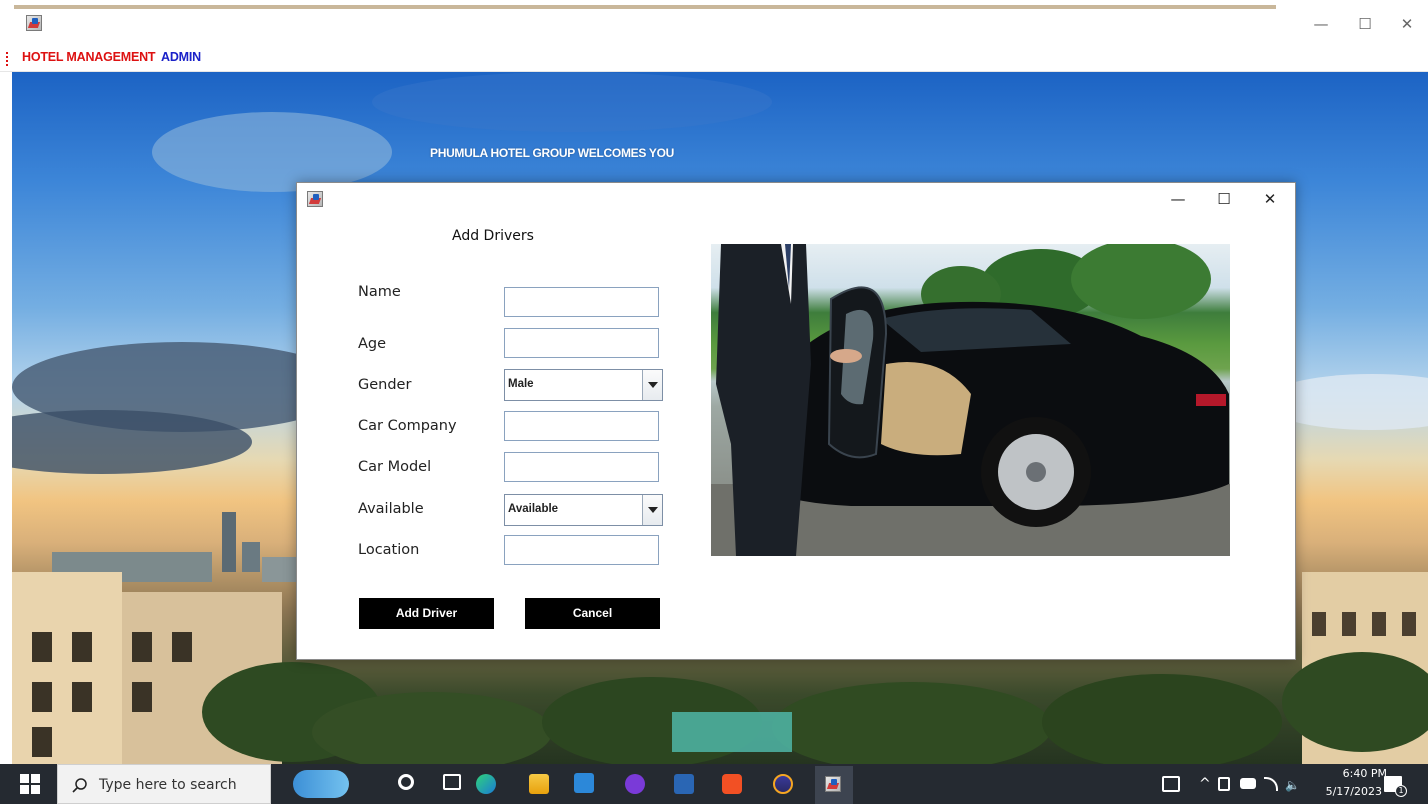 Image resolution: width=1428 pixels, height=804 pixels. Describe the element at coordinates (1206, 784) in the screenshot. I see `chevron-up-icon: ^` at that location.